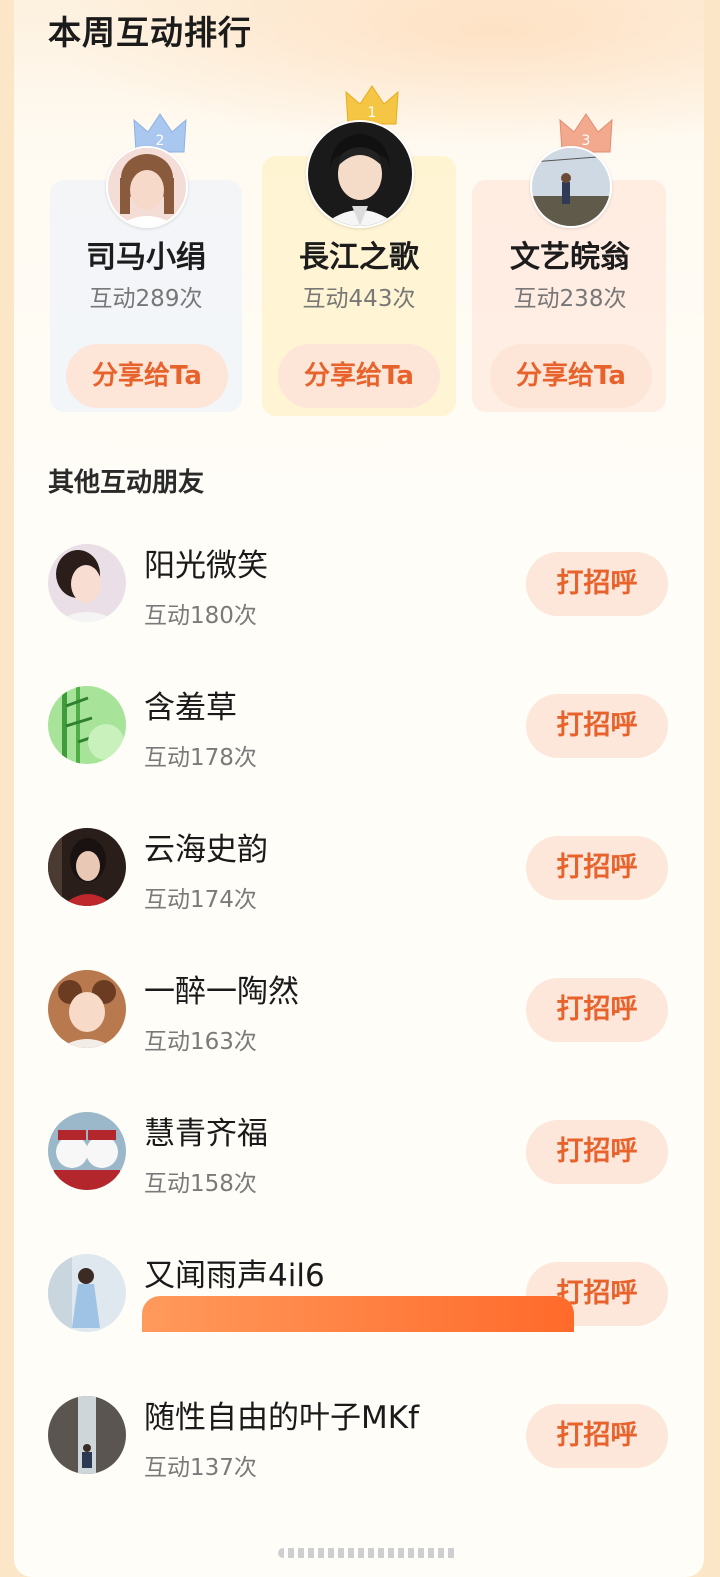 The image size is (720, 1577). Describe the element at coordinates (200, 1468) in the screenshot. I see `interaction-count: 互动137次` at that location.